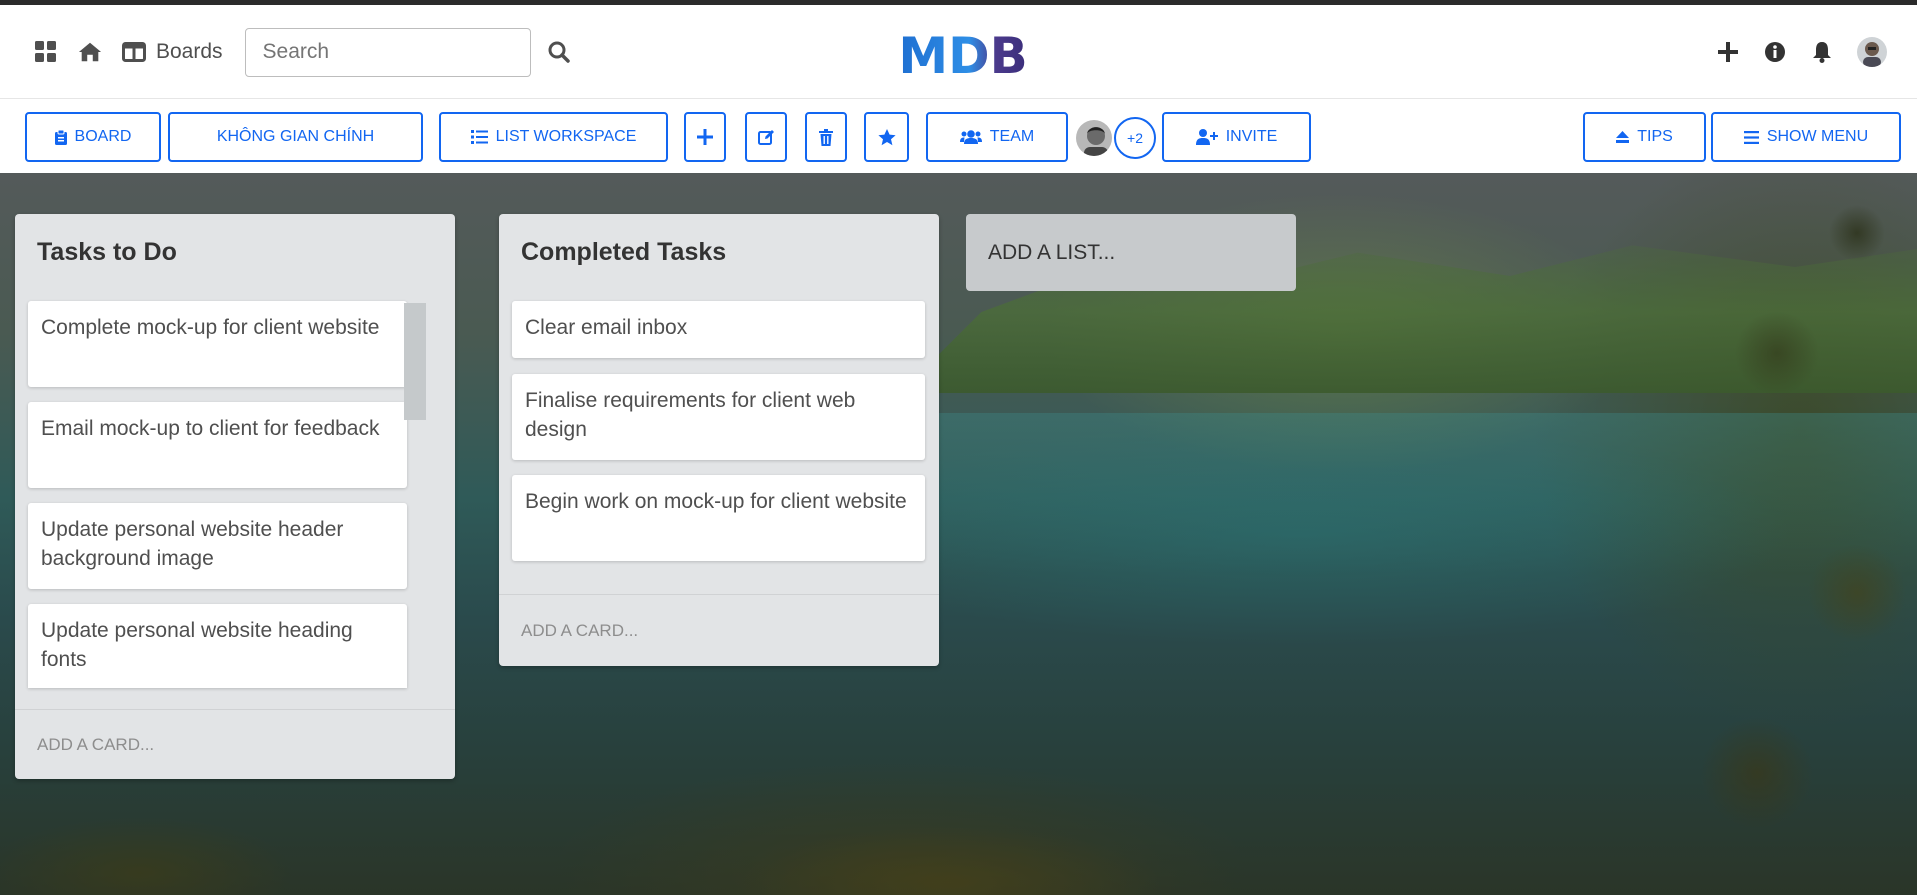  Describe the element at coordinates (189, 51) in the screenshot. I see `boards-label: Boards` at that location.